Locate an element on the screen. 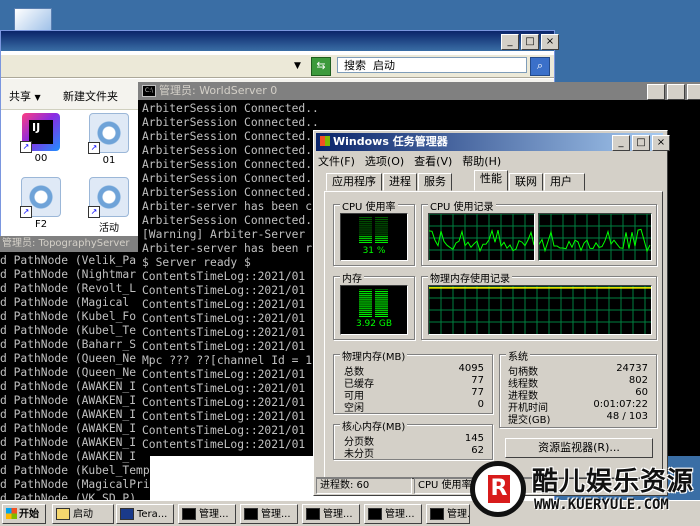 This screenshot has height=526, width=700. menu-file: 文件(F) is located at coordinates (336, 161).